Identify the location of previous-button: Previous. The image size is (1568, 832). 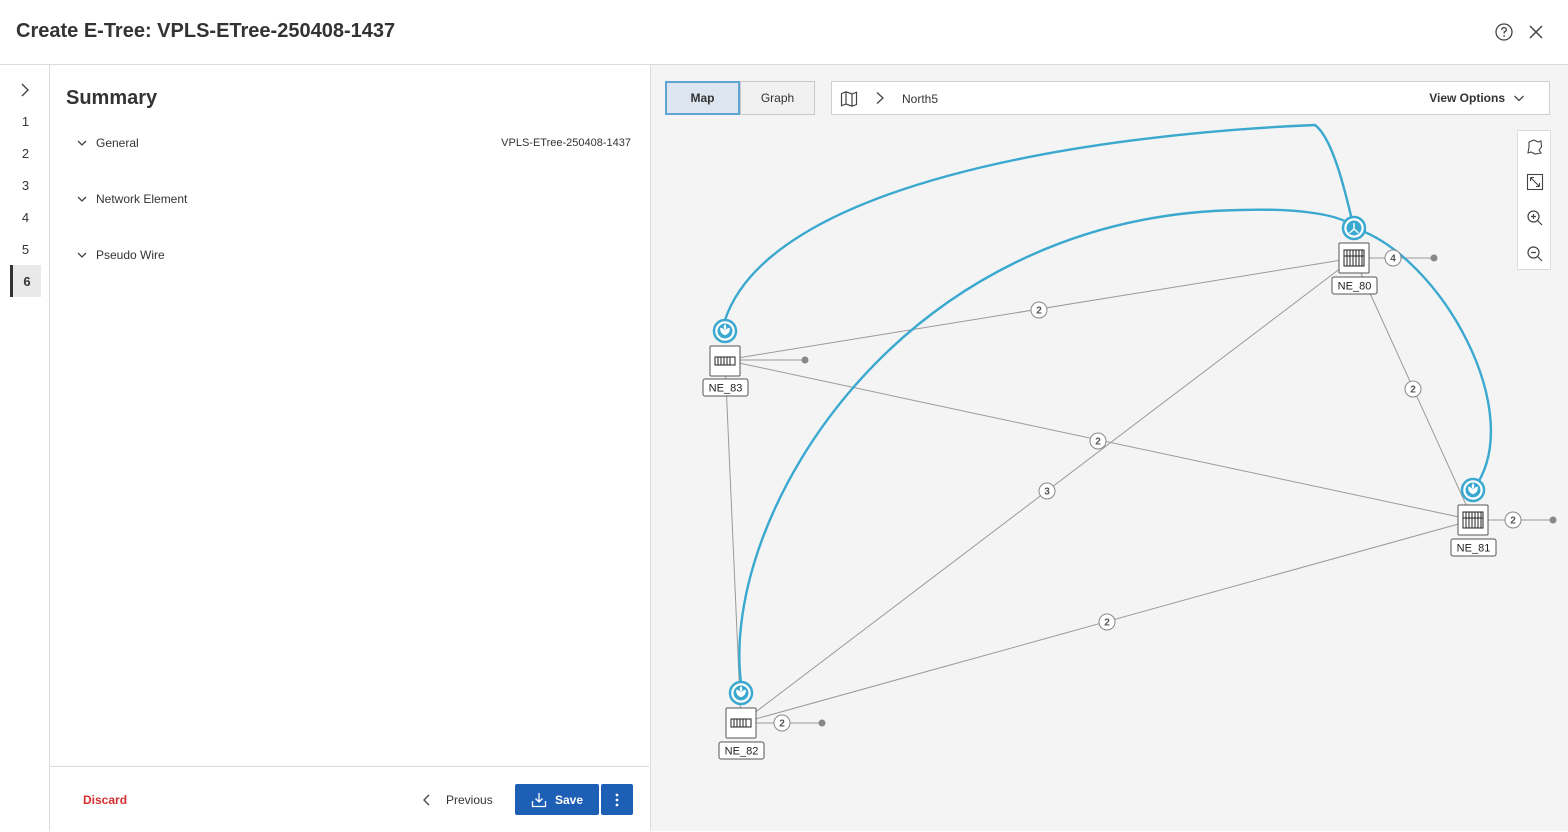
(456, 800).